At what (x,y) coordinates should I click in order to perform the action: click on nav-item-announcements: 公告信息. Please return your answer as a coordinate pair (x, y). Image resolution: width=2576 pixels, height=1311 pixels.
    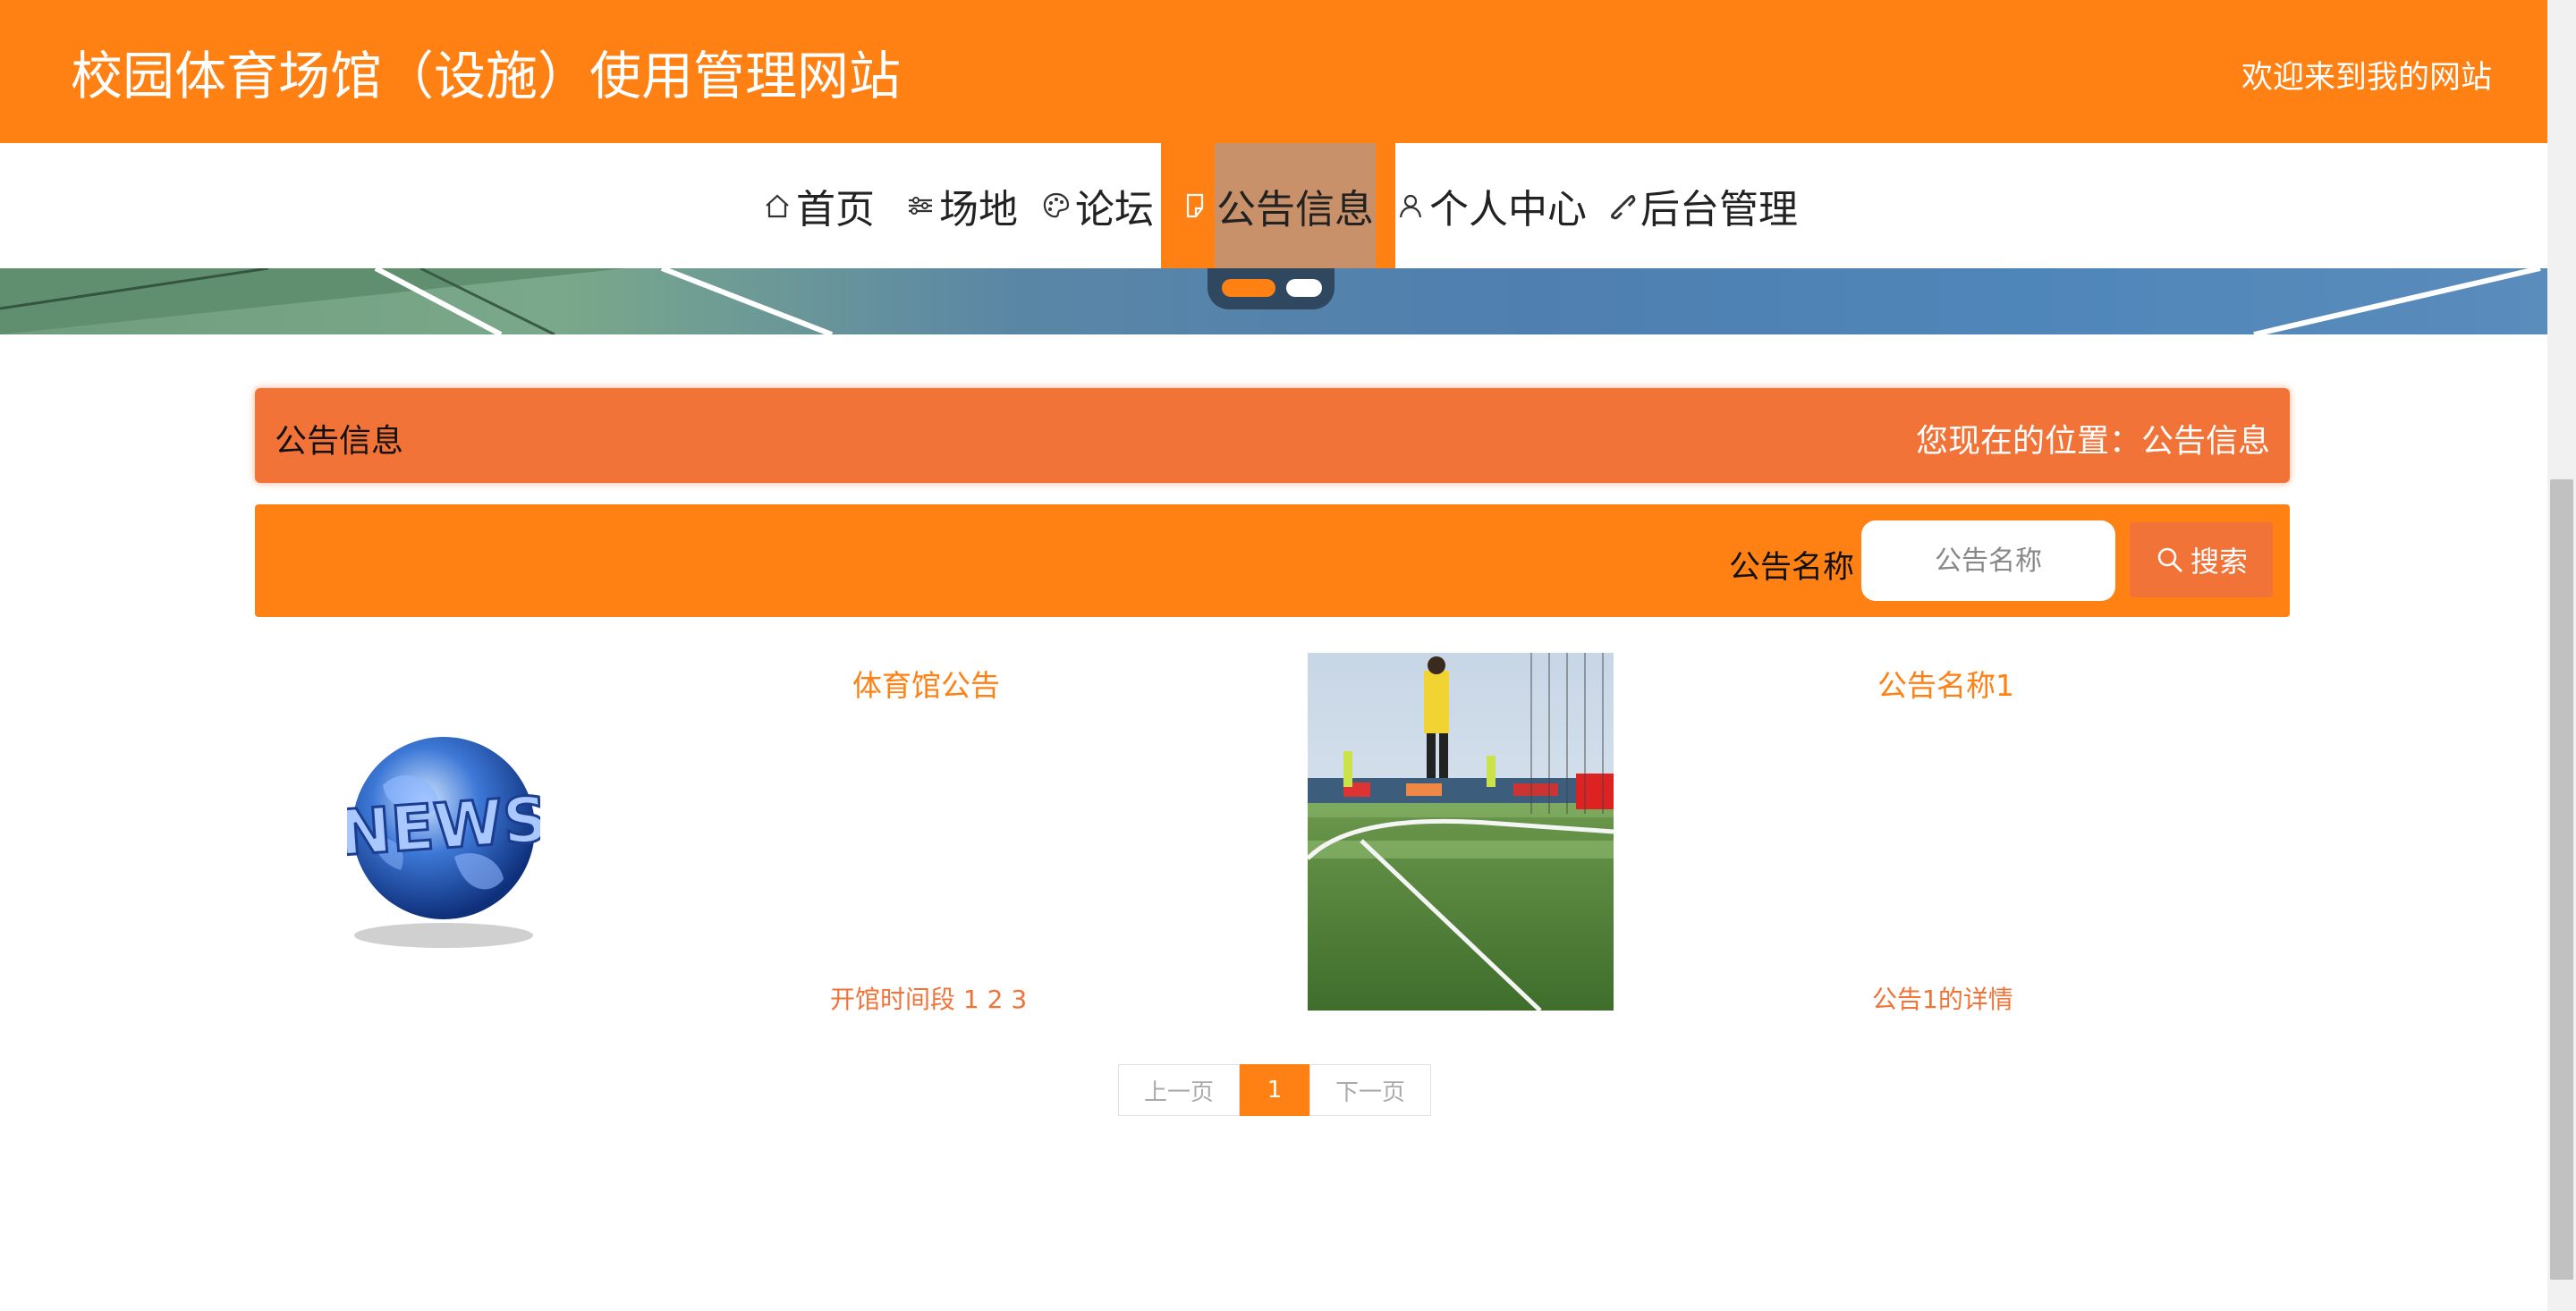
    Looking at the image, I should click on (1278, 205).